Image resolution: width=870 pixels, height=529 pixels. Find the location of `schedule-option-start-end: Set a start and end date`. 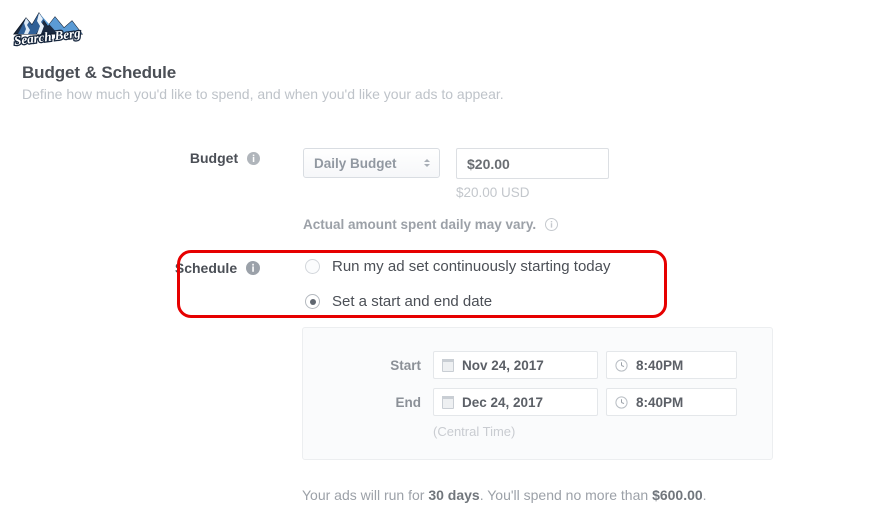

schedule-option-start-end: Set a start and end date is located at coordinates (398, 301).